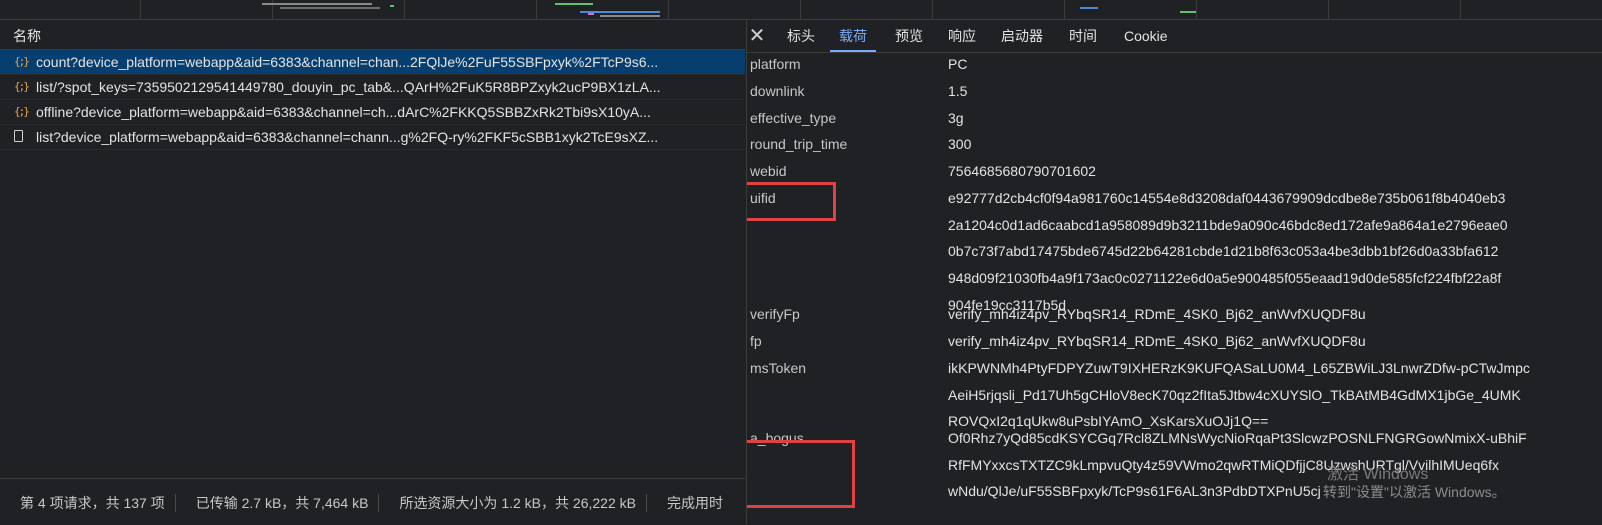 This screenshot has height=525, width=1602. Describe the element at coordinates (1414, 492) in the screenshot. I see `activation-watermark-text: 转到"设置"以激活 Windows。` at that location.